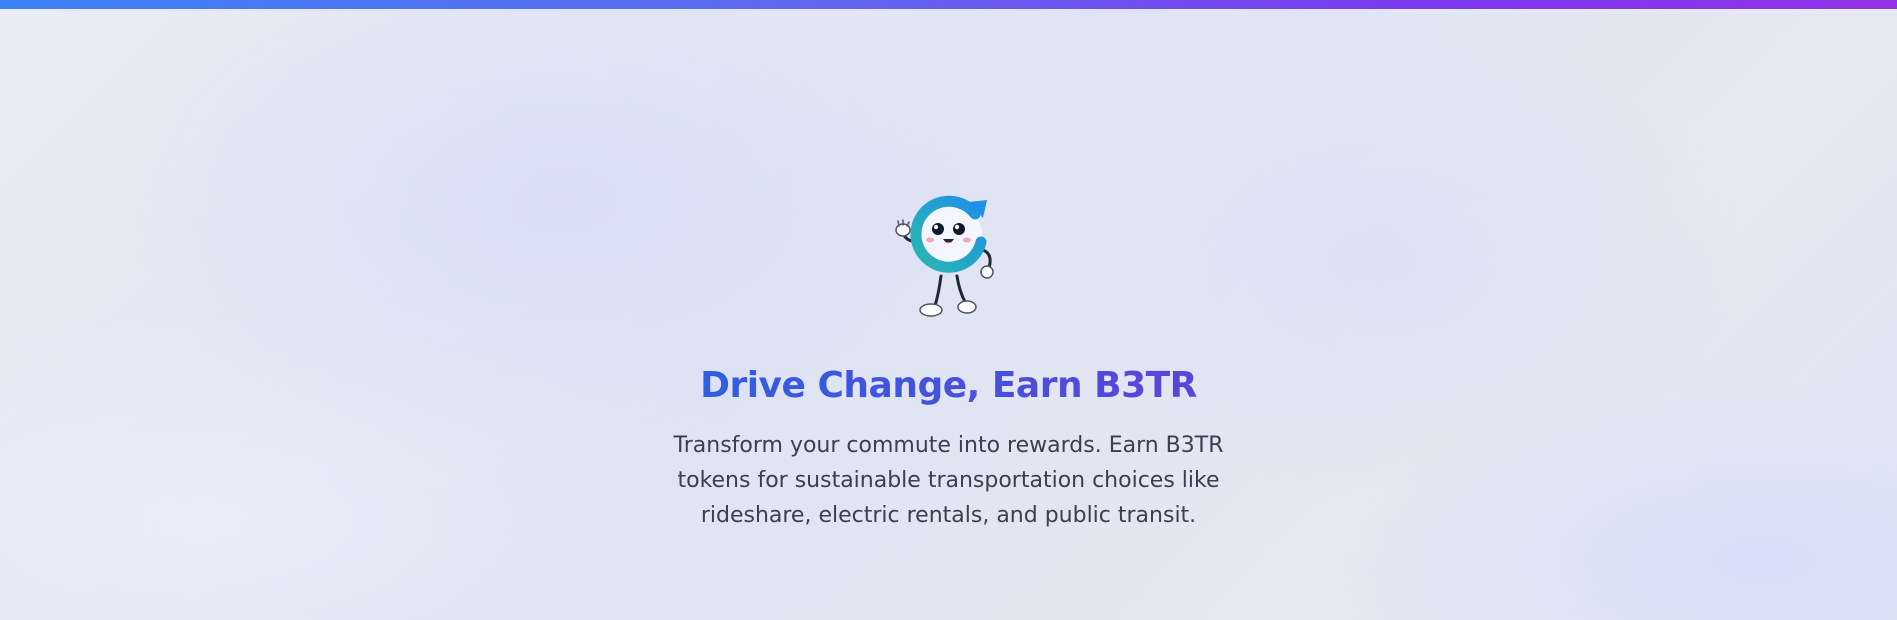  I want to click on hero-title: Drive Change, Earn B3TR, so click(948, 385).